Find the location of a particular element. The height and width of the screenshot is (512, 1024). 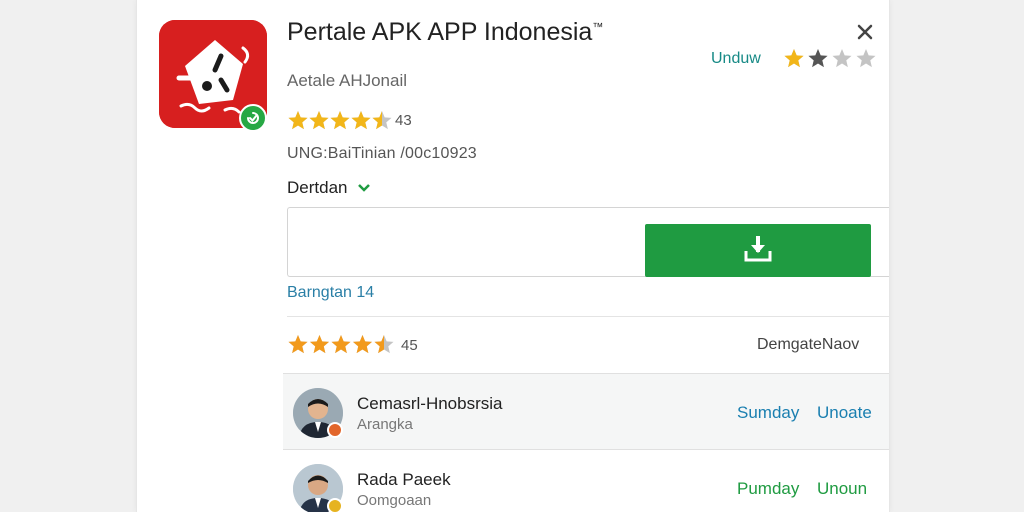

download-tray-icon is located at coordinates (758, 250).